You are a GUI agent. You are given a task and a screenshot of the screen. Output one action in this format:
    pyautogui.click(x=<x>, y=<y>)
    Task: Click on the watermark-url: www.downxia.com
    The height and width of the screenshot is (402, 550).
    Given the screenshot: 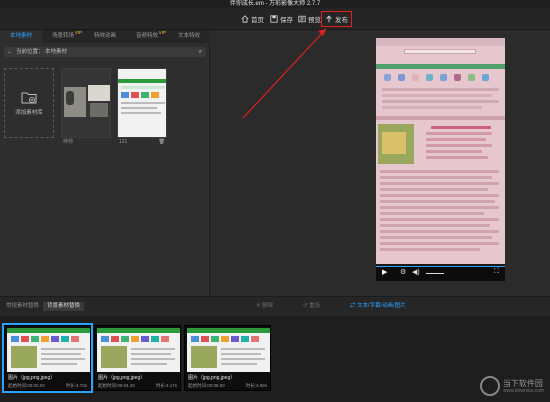 What is the action you would take?
    pyautogui.click(x=523, y=390)
    